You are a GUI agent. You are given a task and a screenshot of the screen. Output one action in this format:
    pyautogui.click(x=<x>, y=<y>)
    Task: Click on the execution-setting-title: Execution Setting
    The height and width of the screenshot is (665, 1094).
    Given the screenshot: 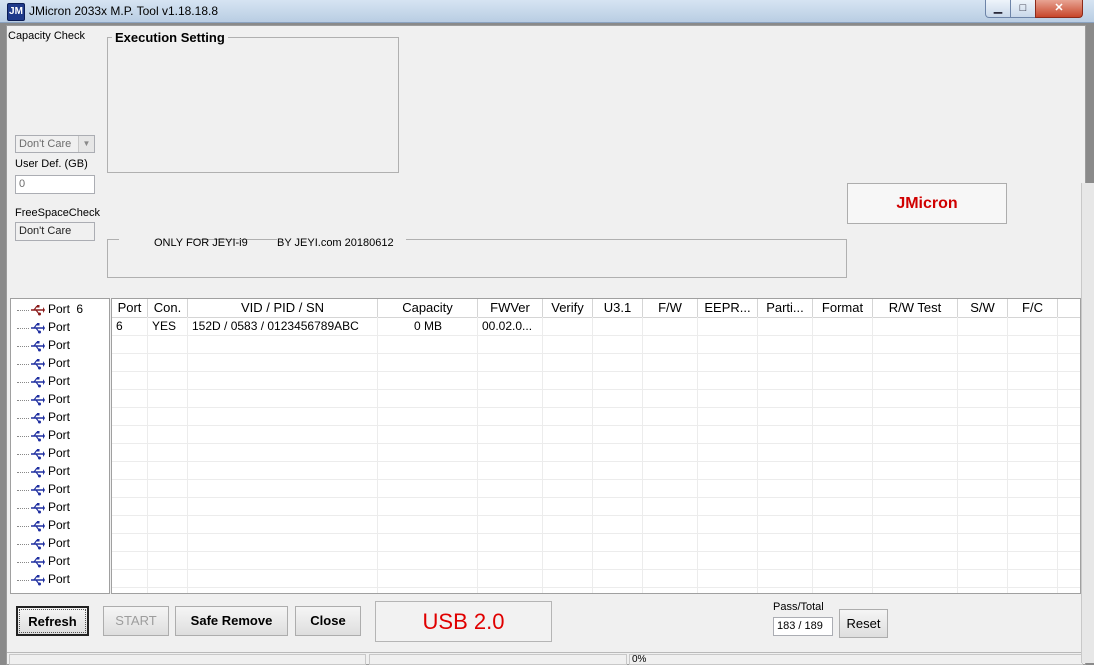 What is the action you would take?
    pyautogui.click(x=170, y=37)
    